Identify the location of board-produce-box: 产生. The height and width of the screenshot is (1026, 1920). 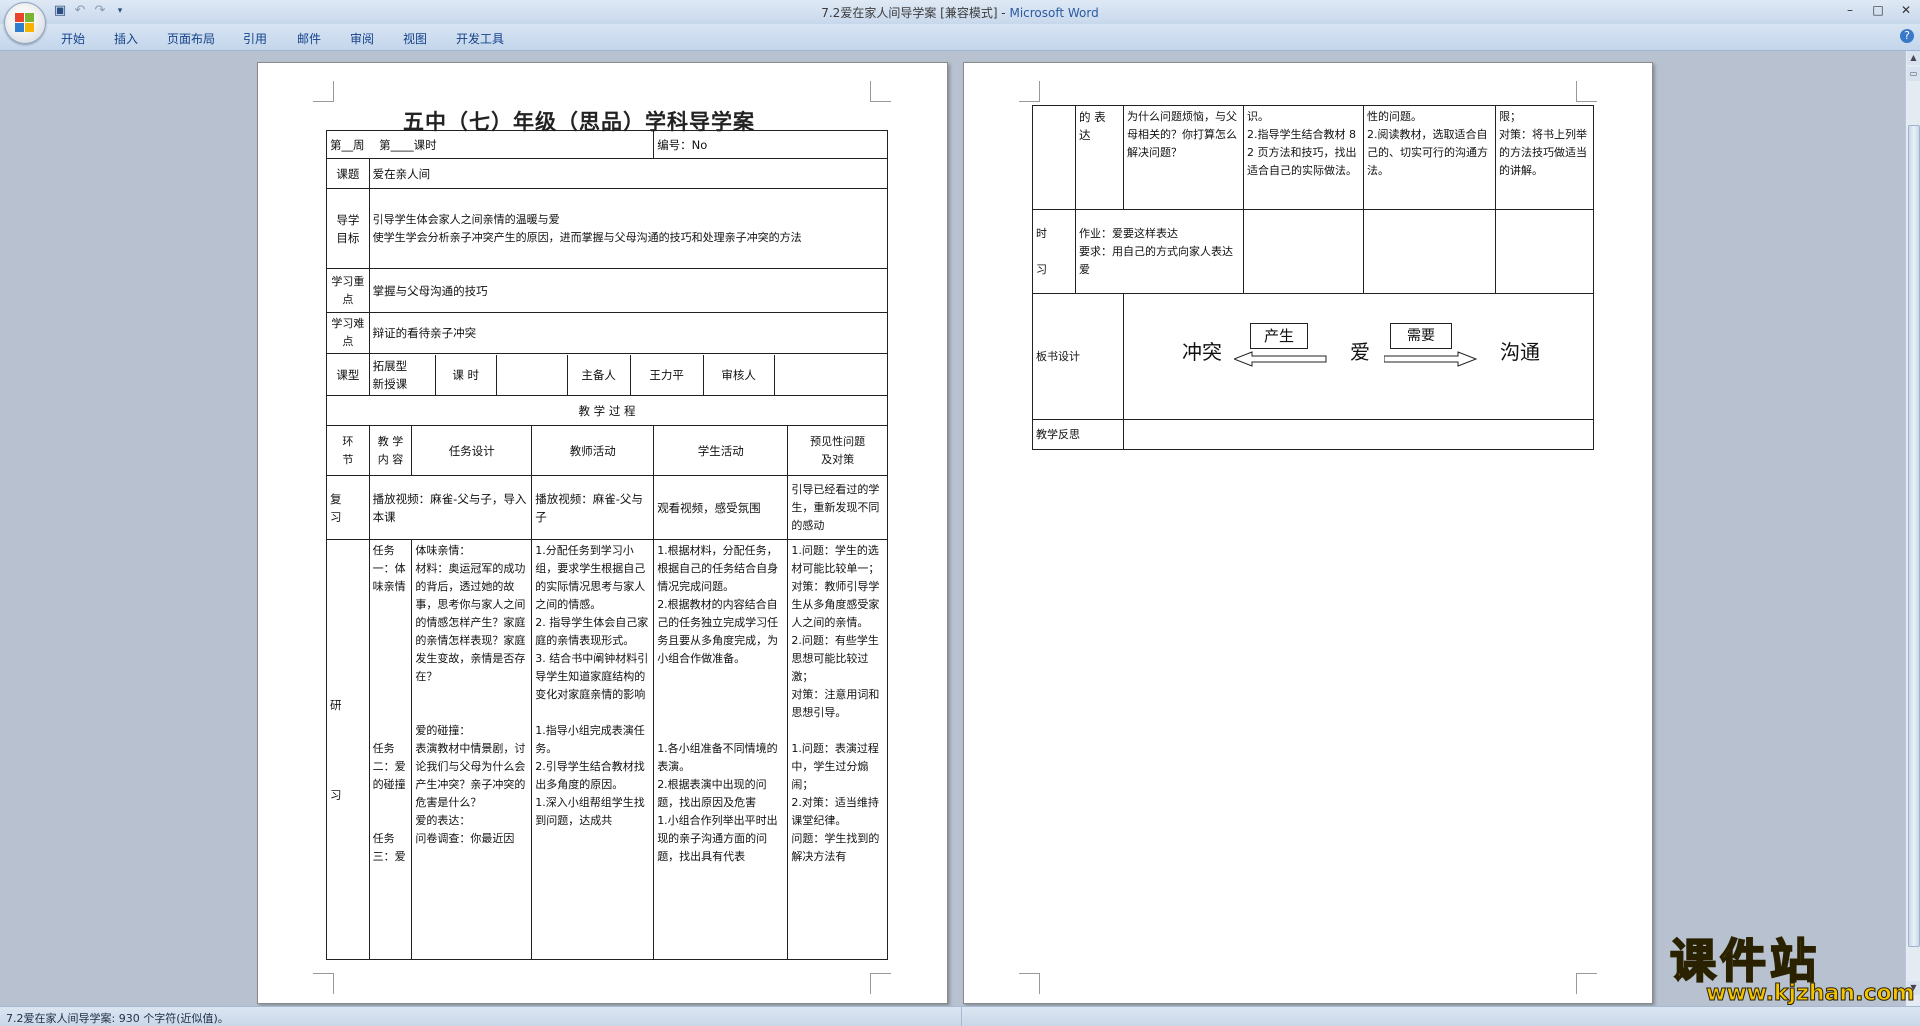
(1279, 335).